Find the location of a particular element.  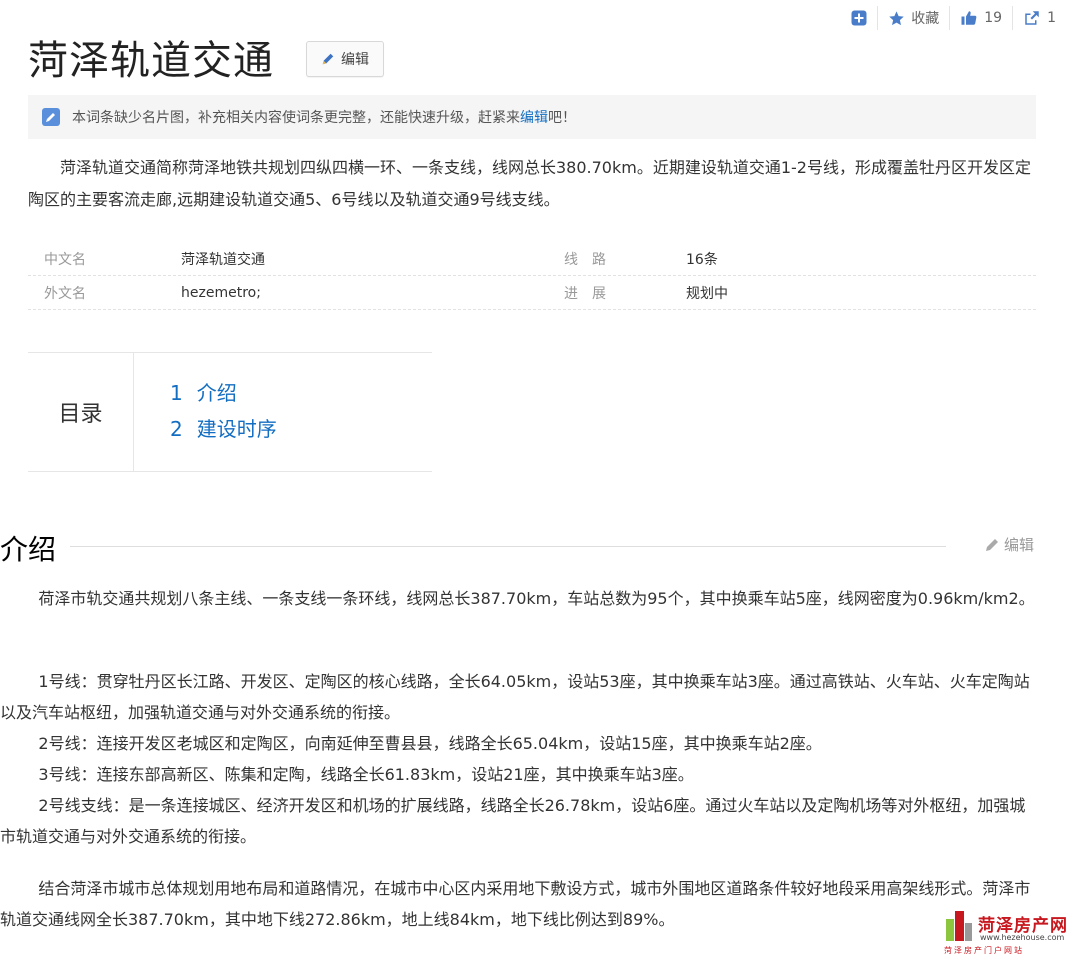

basic-info-key: 进 展 is located at coordinates (585, 293).